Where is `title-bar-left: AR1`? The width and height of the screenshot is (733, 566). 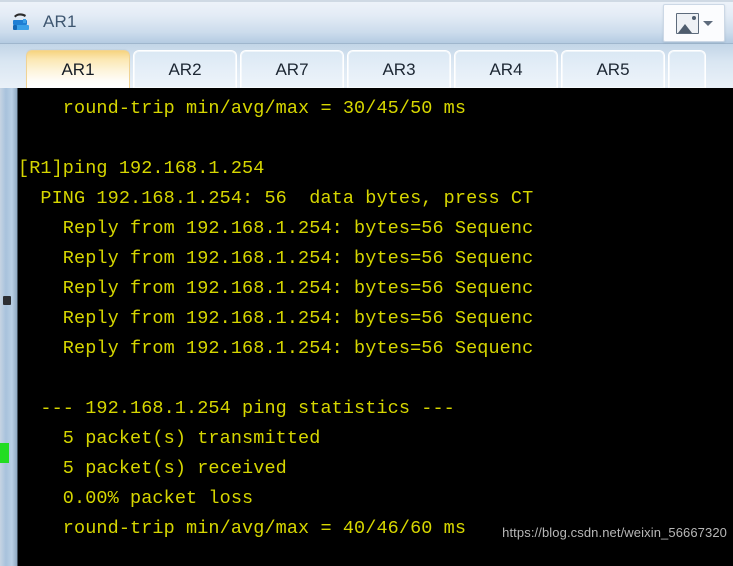
title-bar-left: AR1 is located at coordinates (38, 22).